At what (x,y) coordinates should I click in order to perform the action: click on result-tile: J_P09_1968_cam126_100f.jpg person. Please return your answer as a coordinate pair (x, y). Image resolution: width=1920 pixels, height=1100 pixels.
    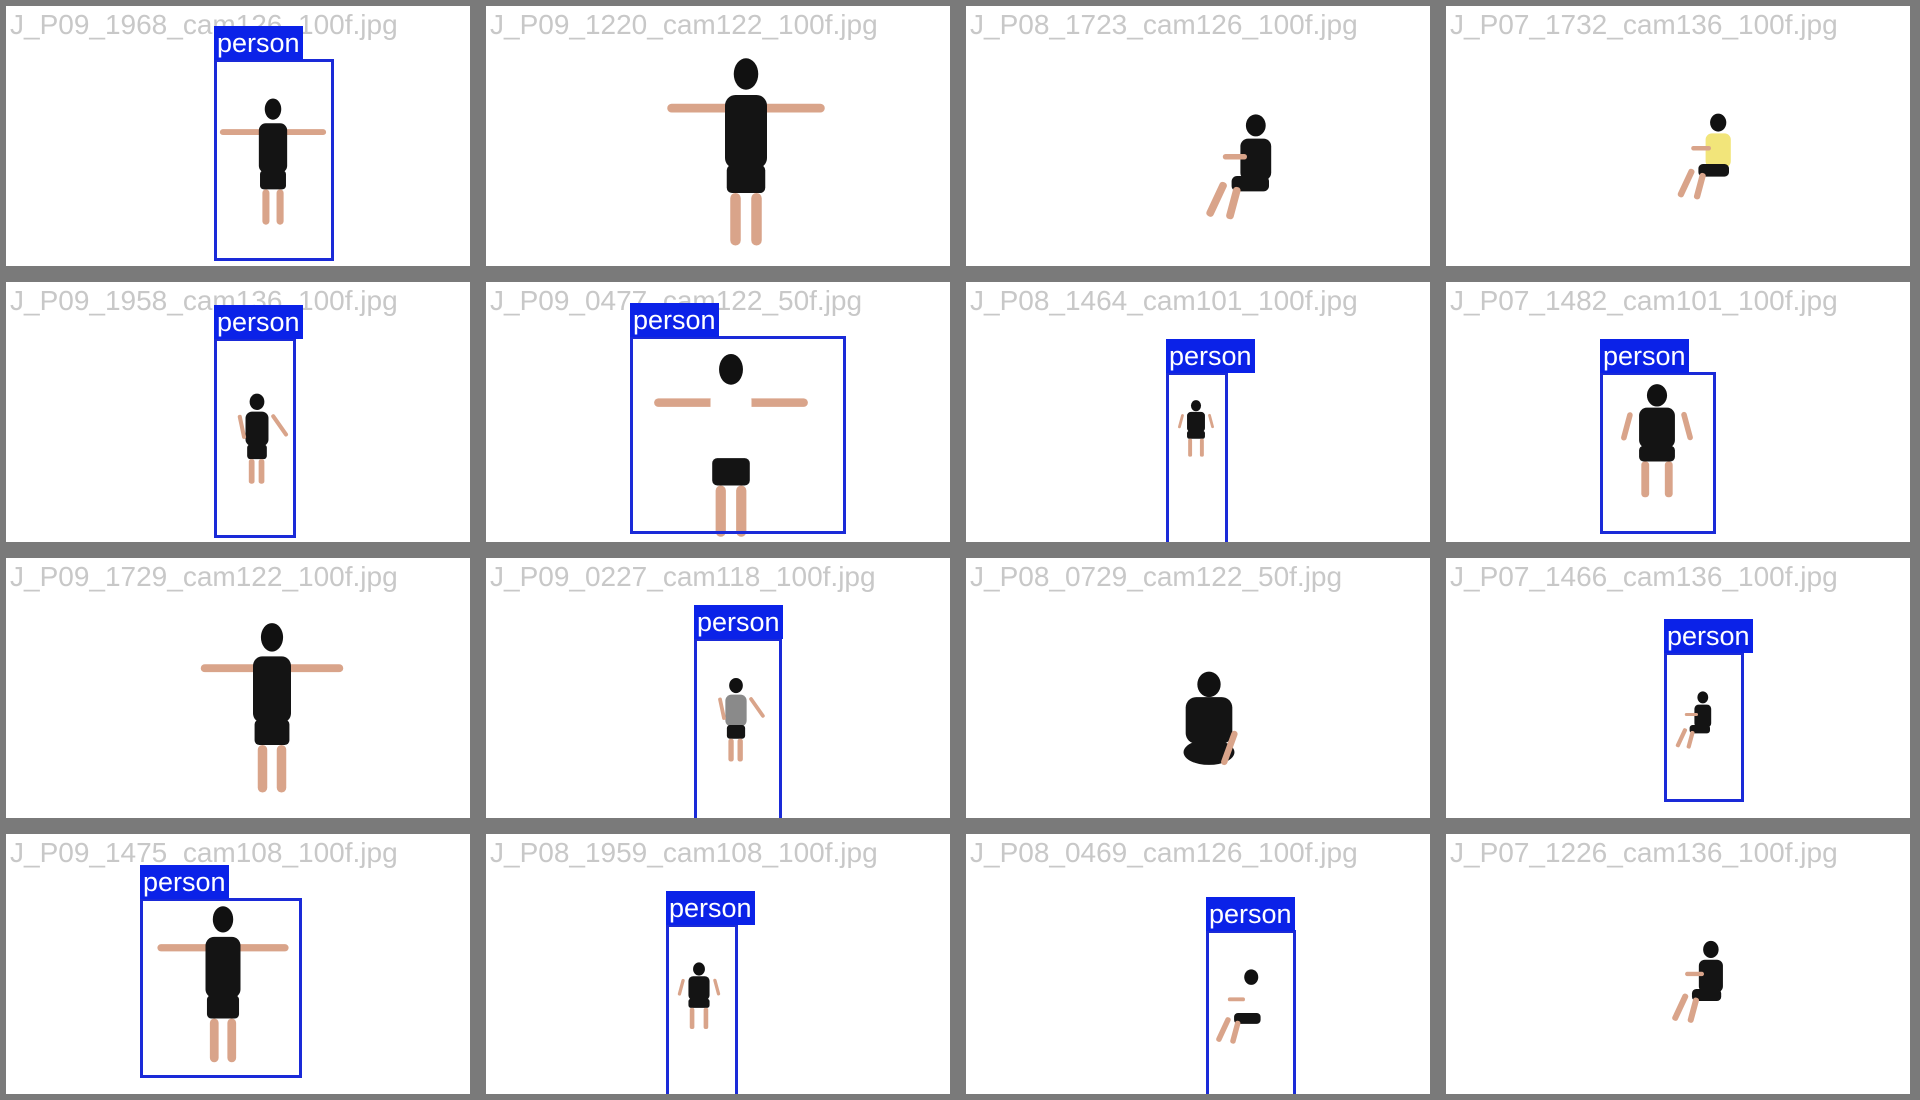
    Looking at the image, I should click on (238, 136).